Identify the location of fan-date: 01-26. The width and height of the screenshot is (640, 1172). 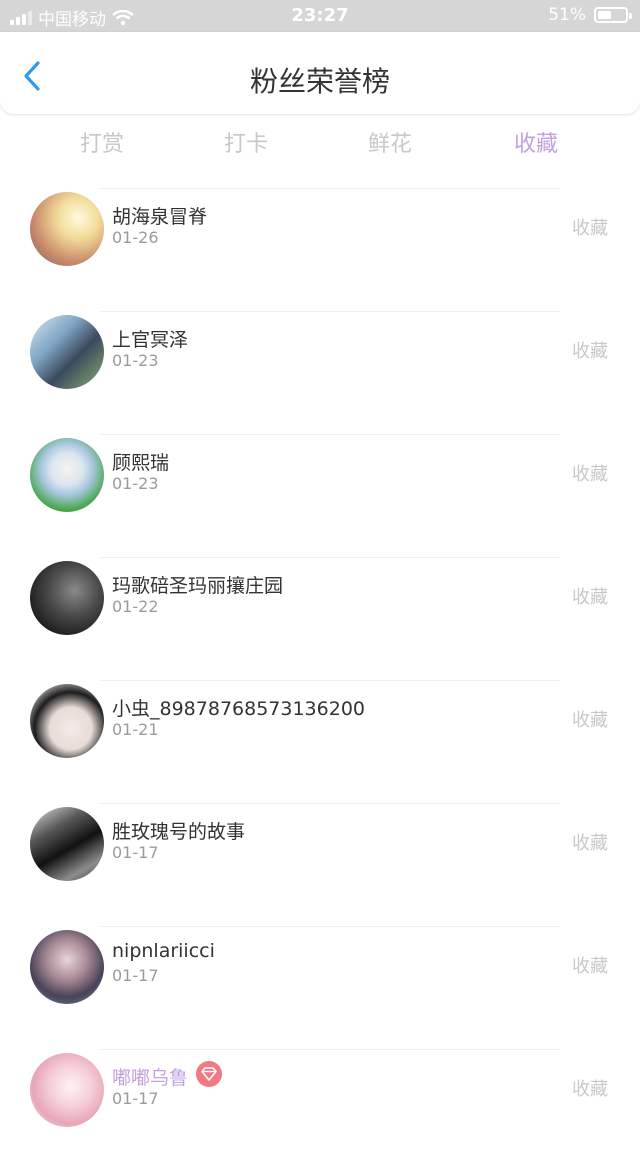
(135, 237).